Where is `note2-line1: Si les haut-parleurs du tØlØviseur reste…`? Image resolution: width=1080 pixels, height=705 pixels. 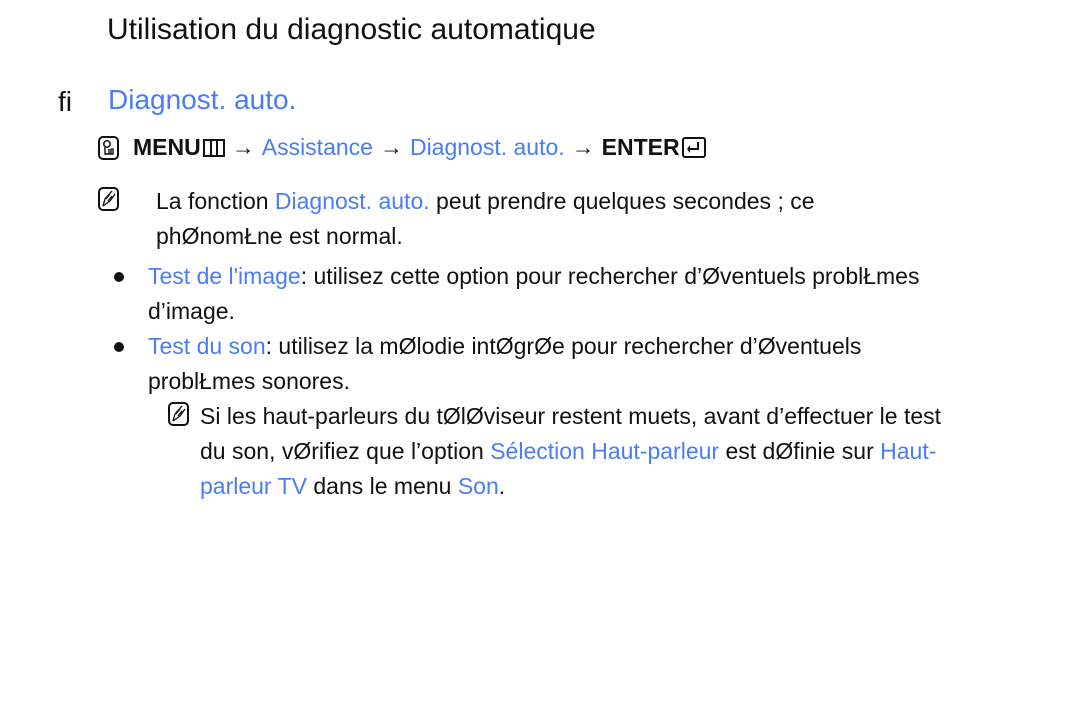
note2-line1: Si les haut-parleurs du tØlØviseur reste… is located at coordinates (571, 416).